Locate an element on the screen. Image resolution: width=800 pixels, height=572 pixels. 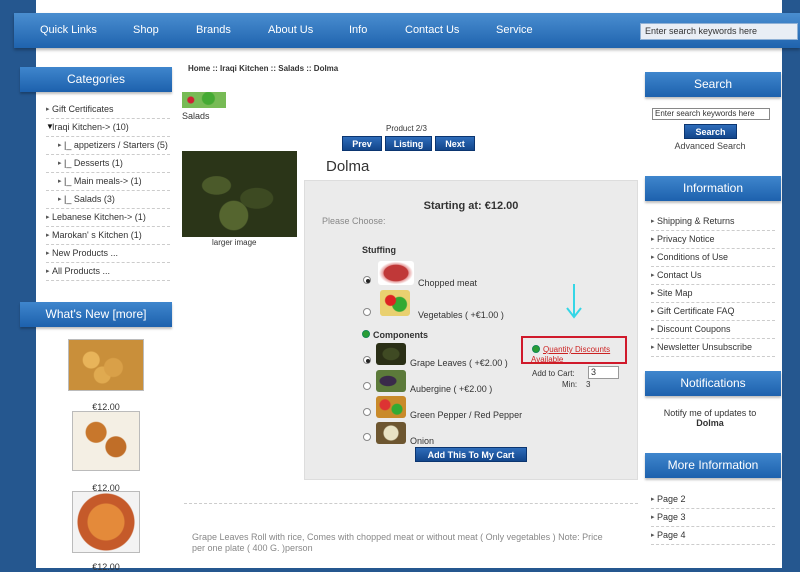
category-gift-certificates: Gift Certificates is located at coordinates (108, 110).